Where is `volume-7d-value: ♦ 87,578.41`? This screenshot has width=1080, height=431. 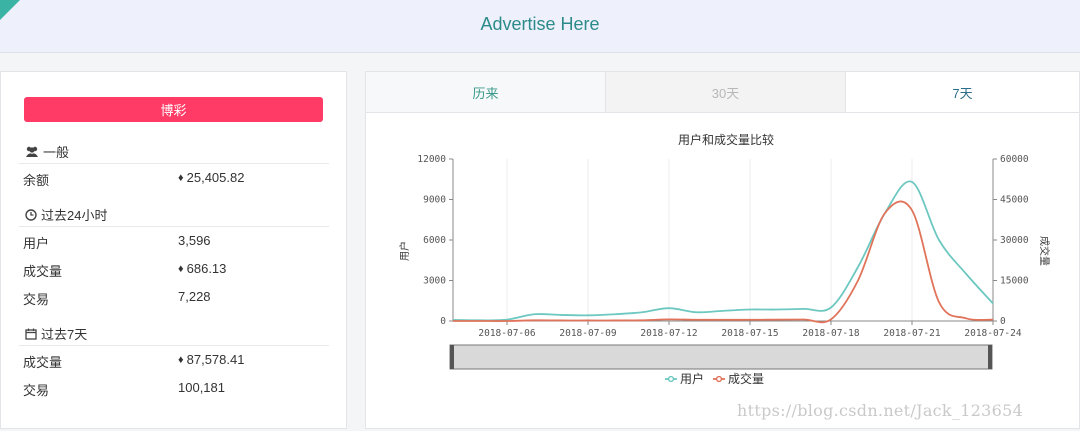 volume-7d-value: ♦ 87,578.41 is located at coordinates (211, 359).